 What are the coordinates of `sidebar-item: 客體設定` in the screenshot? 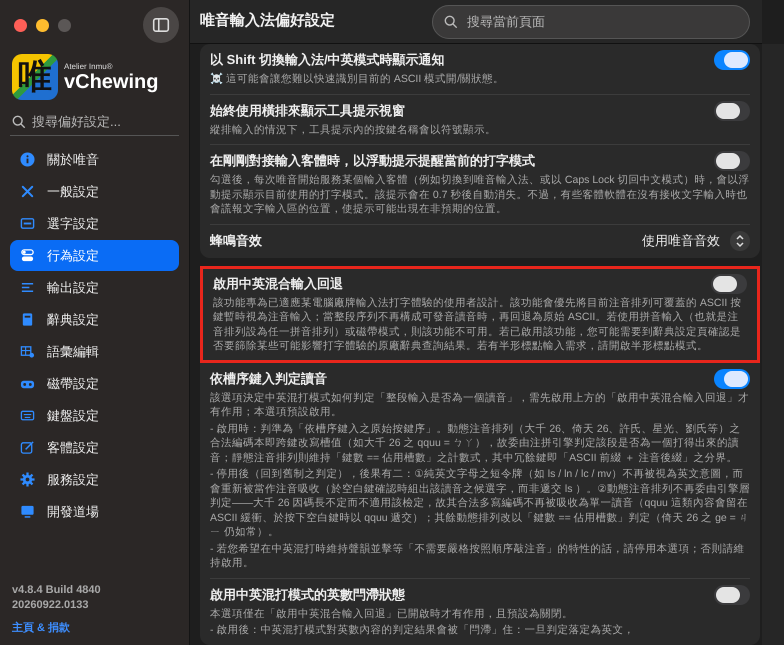 It's located at (94, 447).